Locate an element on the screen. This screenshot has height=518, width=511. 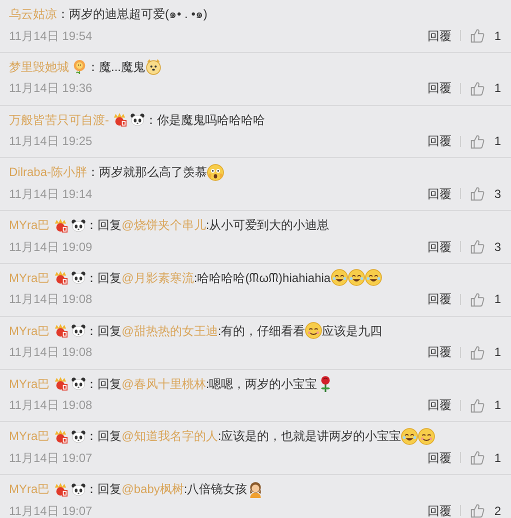
mention-link: @baby枫树 is located at coordinates (153, 489).